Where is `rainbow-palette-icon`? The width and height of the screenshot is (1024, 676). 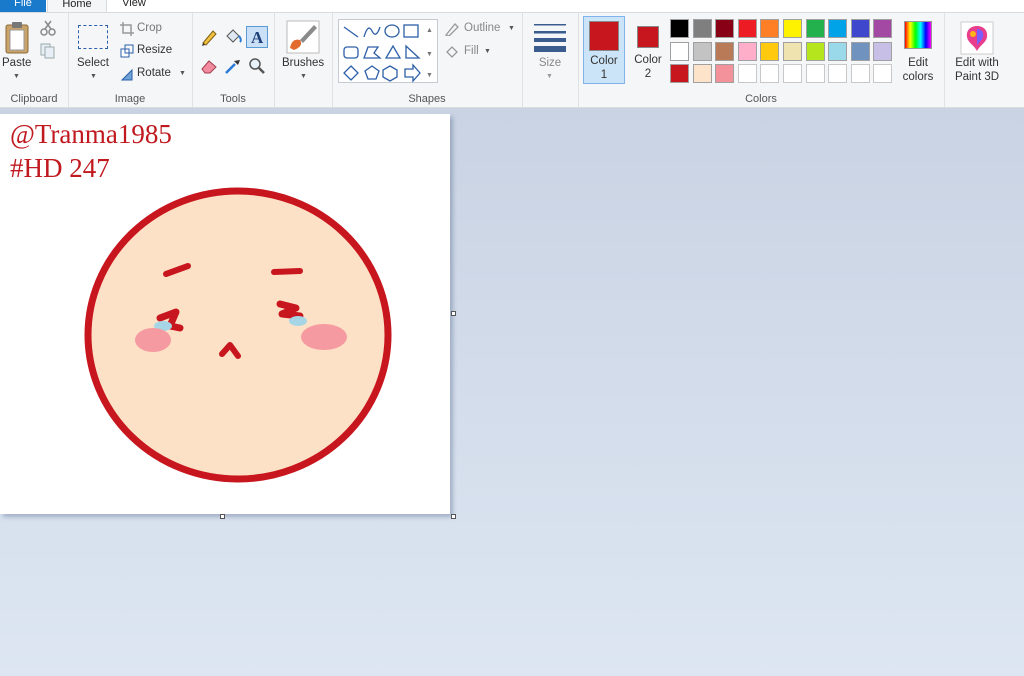 rainbow-palette-icon is located at coordinates (918, 35).